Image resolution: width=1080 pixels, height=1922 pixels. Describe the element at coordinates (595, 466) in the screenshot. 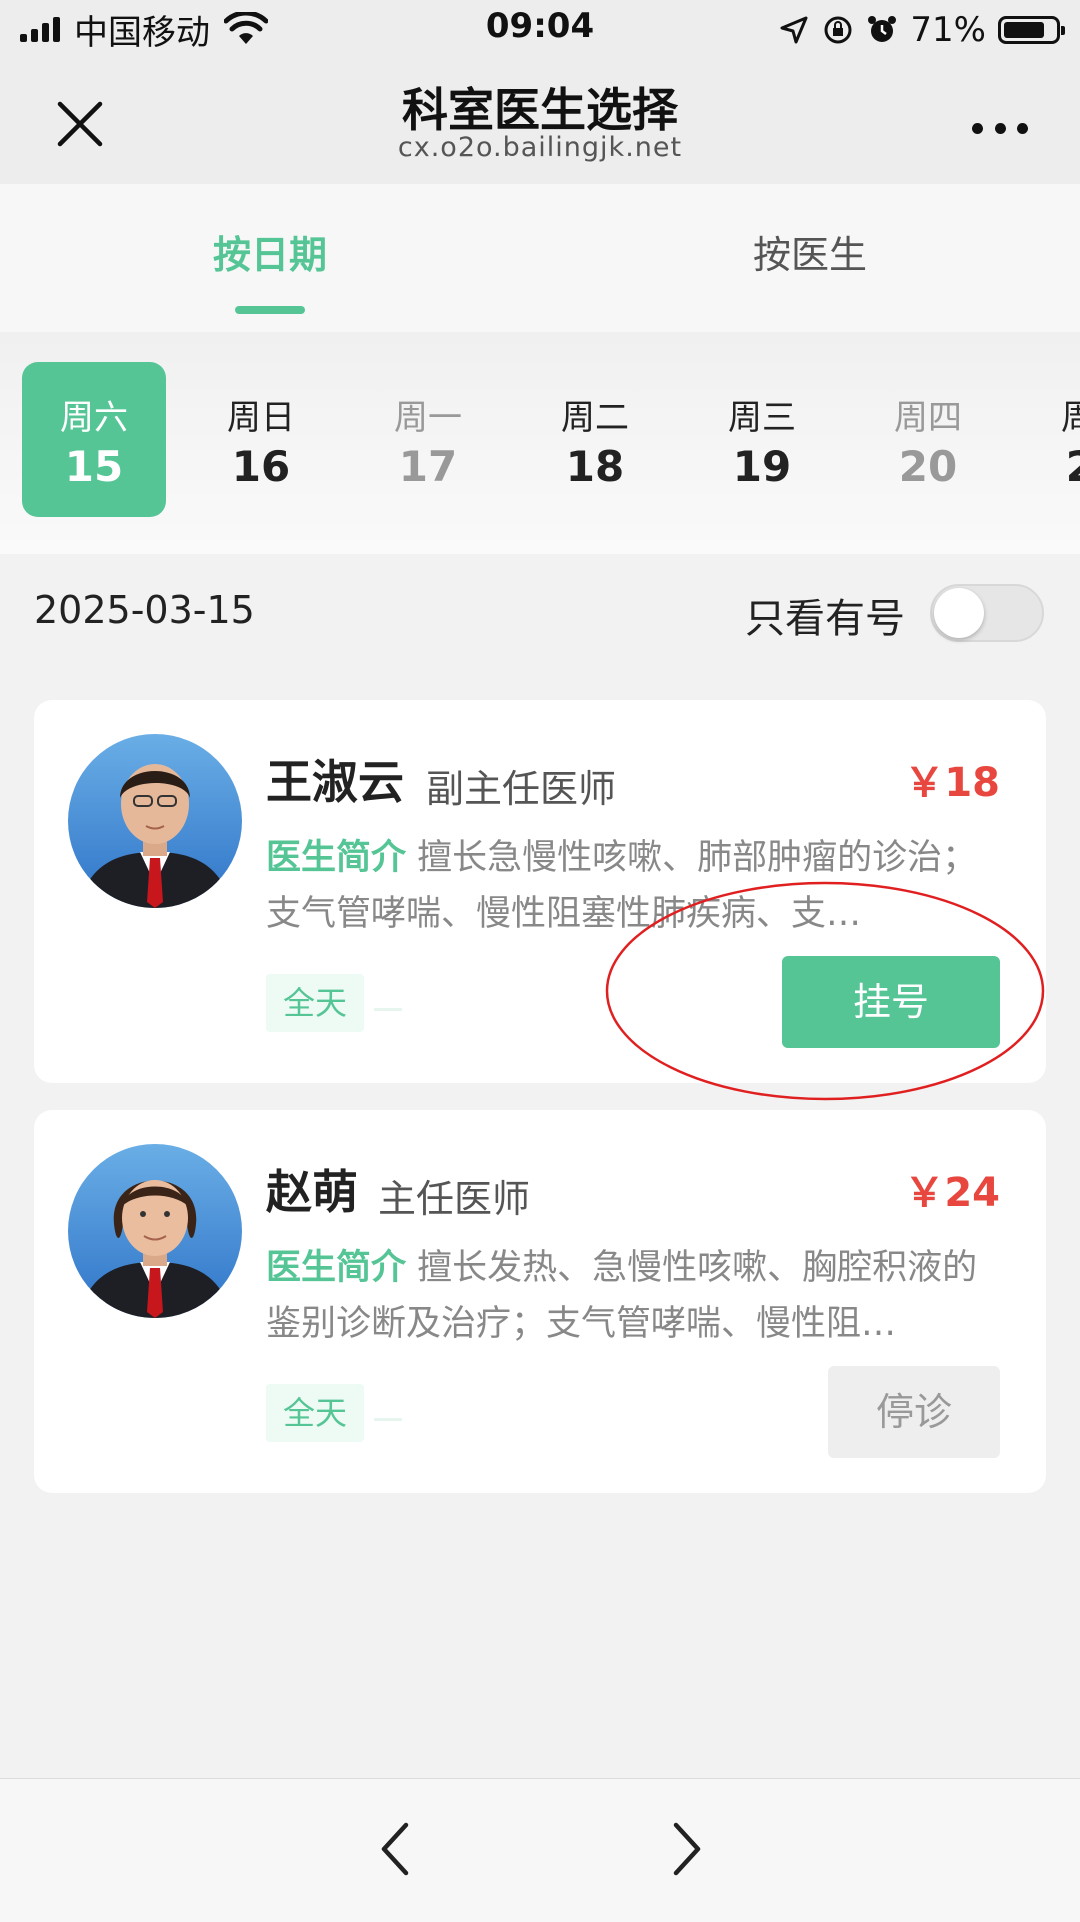

I see `date-day: 18` at that location.